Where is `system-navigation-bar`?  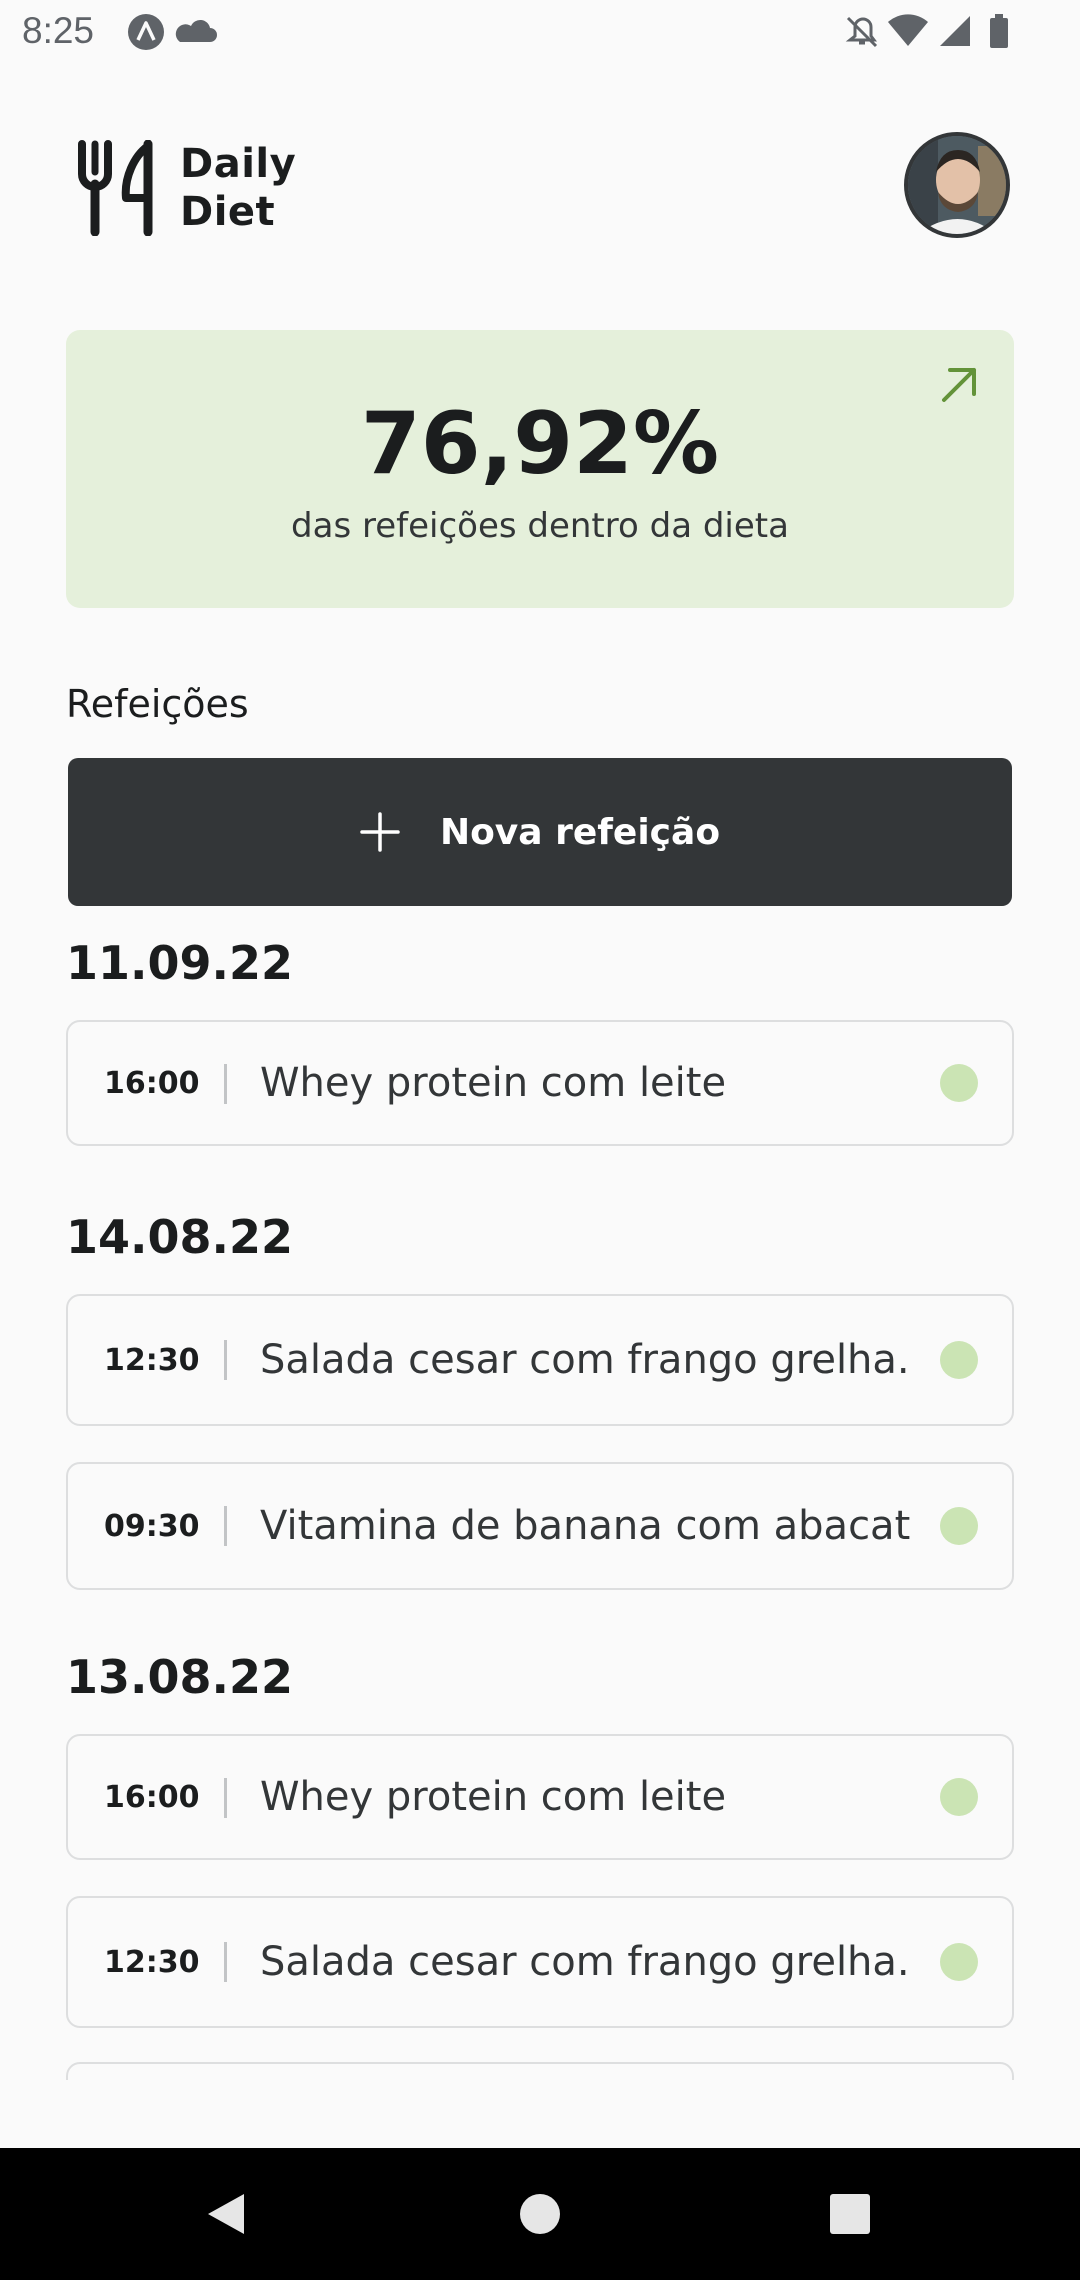
system-navigation-bar is located at coordinates (540, 2214).